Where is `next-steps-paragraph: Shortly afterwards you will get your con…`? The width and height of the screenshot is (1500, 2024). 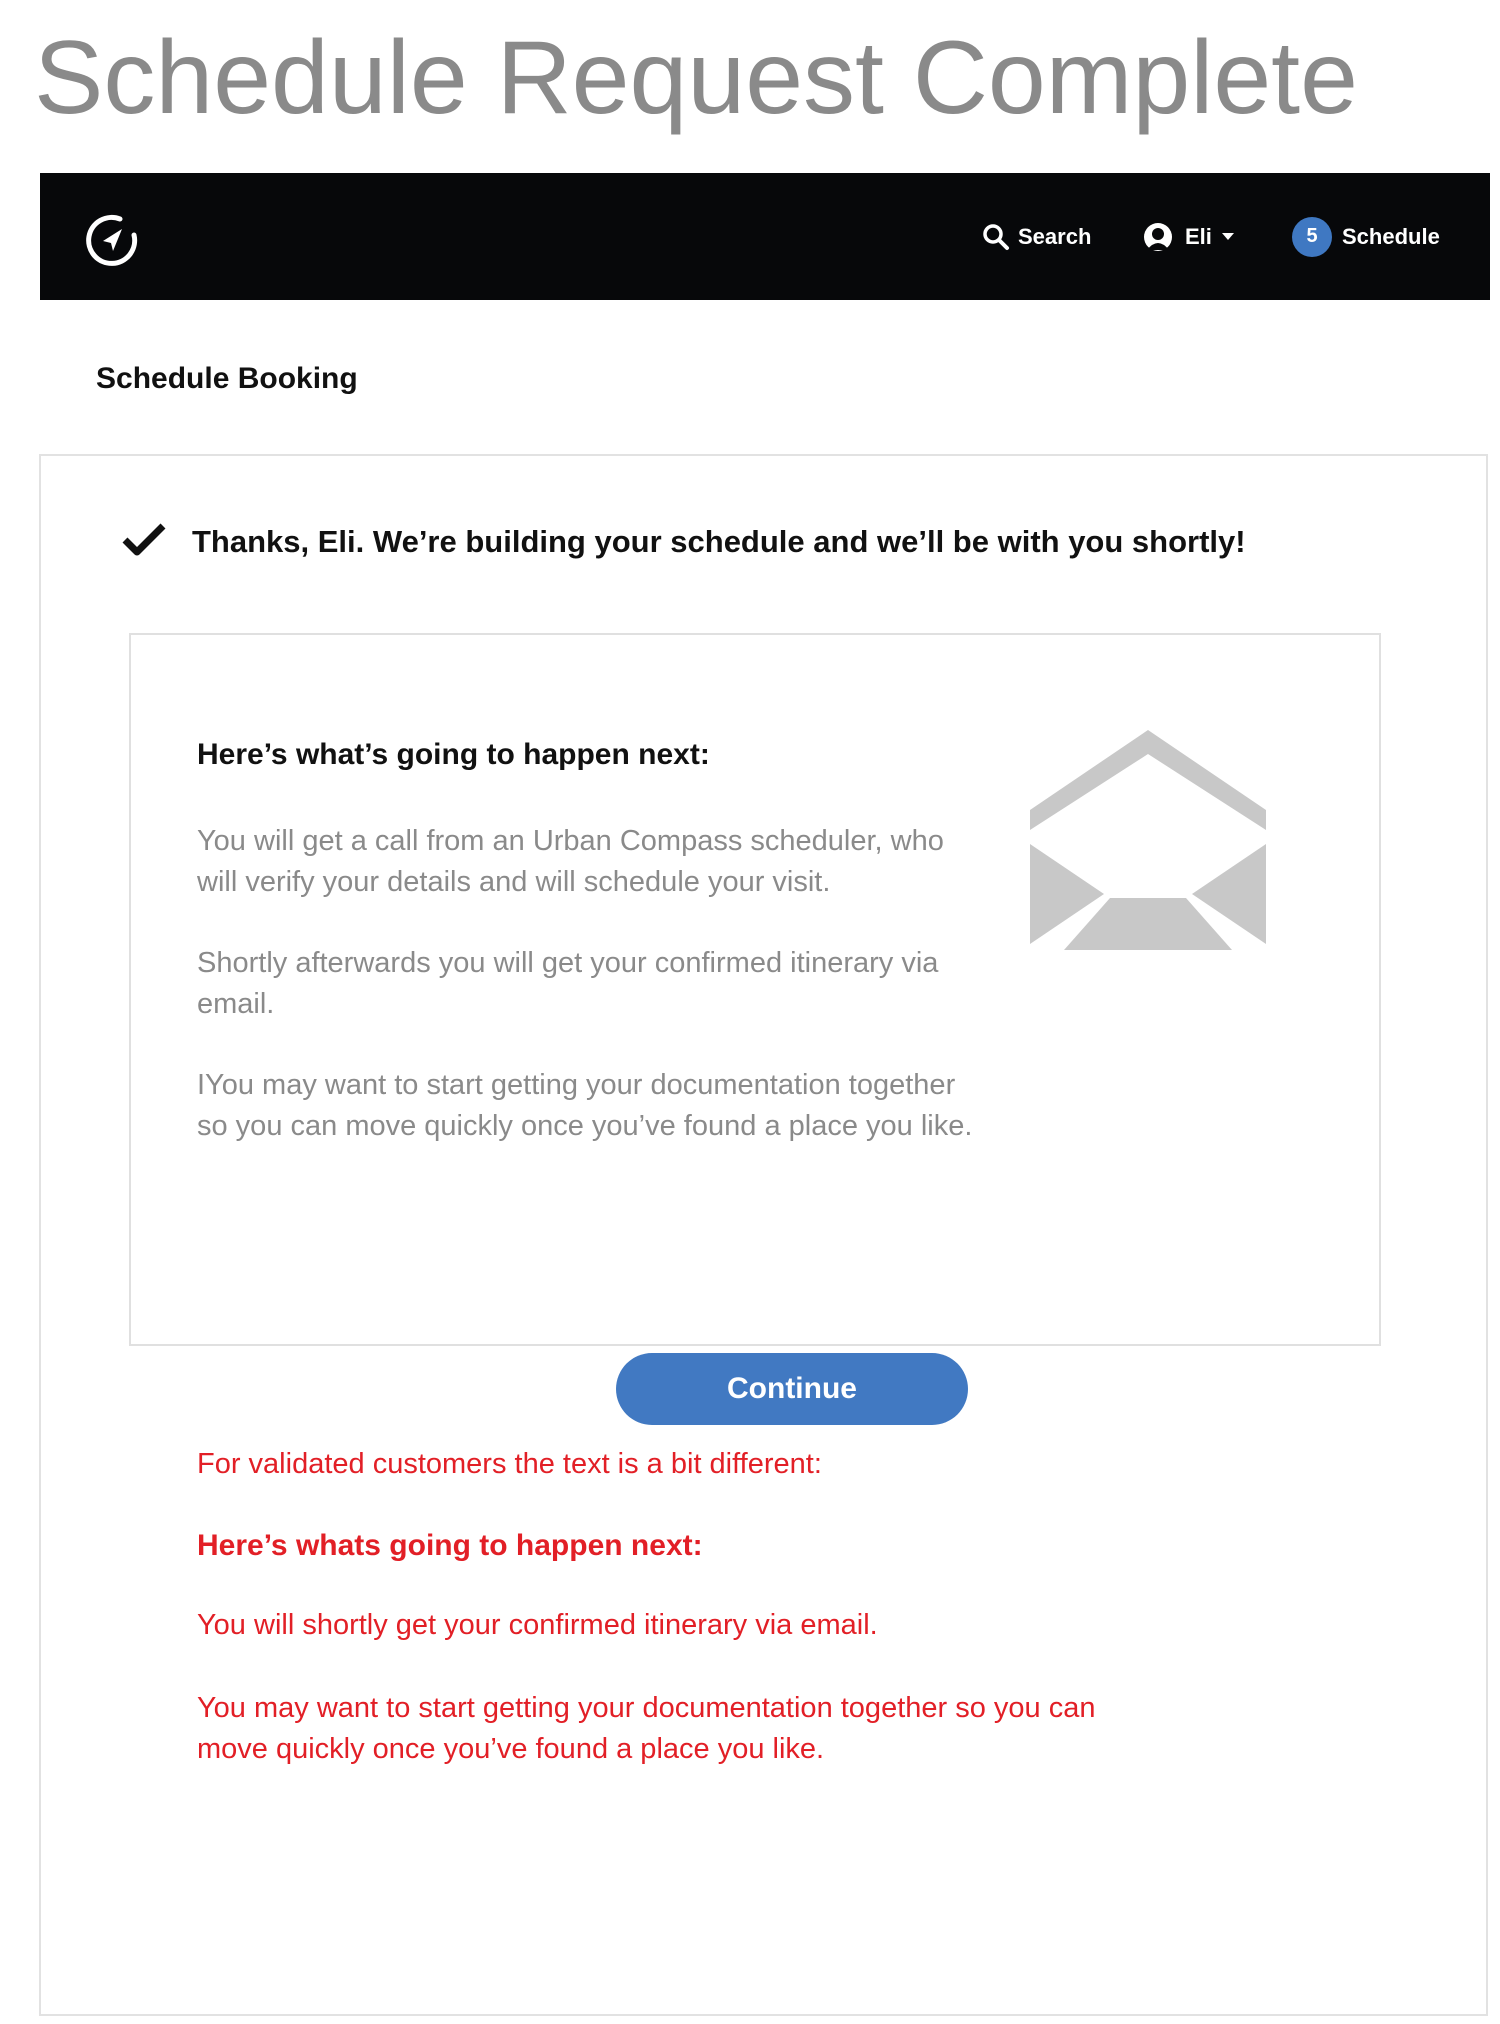 next-steps-paragraph: Shortly afterwards you will get your con… is located at coordinates (568, 983).